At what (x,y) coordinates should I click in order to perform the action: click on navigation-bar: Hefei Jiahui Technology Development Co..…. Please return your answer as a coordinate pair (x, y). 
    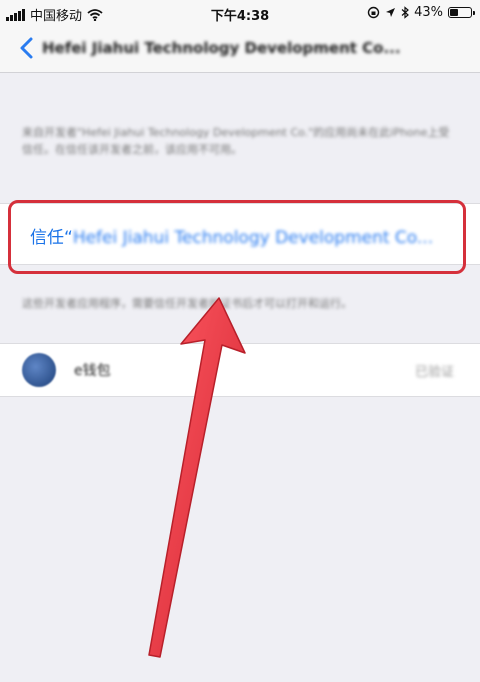
    Looking at the image, I should click on (240, 49).